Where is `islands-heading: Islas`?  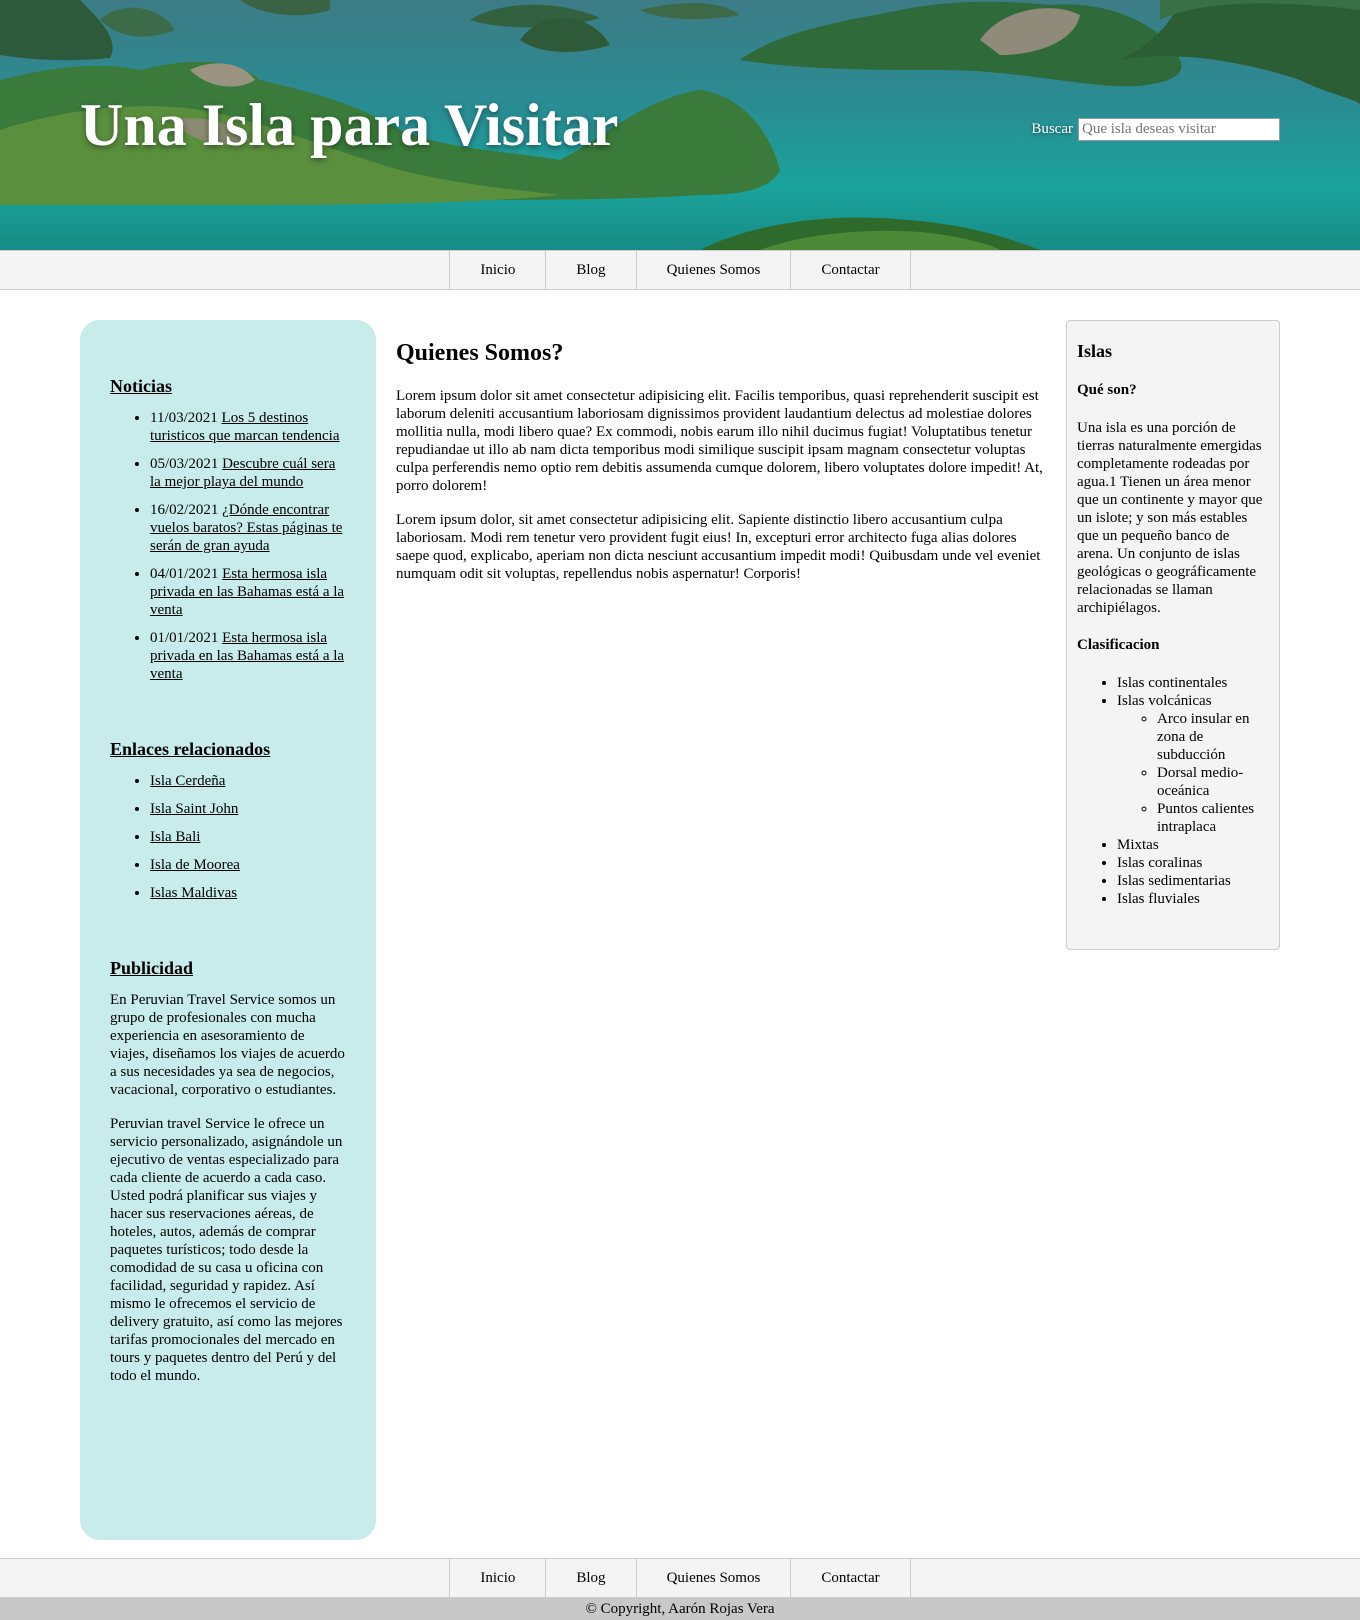 islands-heading: Islas is located at coordinates (1095, 351).